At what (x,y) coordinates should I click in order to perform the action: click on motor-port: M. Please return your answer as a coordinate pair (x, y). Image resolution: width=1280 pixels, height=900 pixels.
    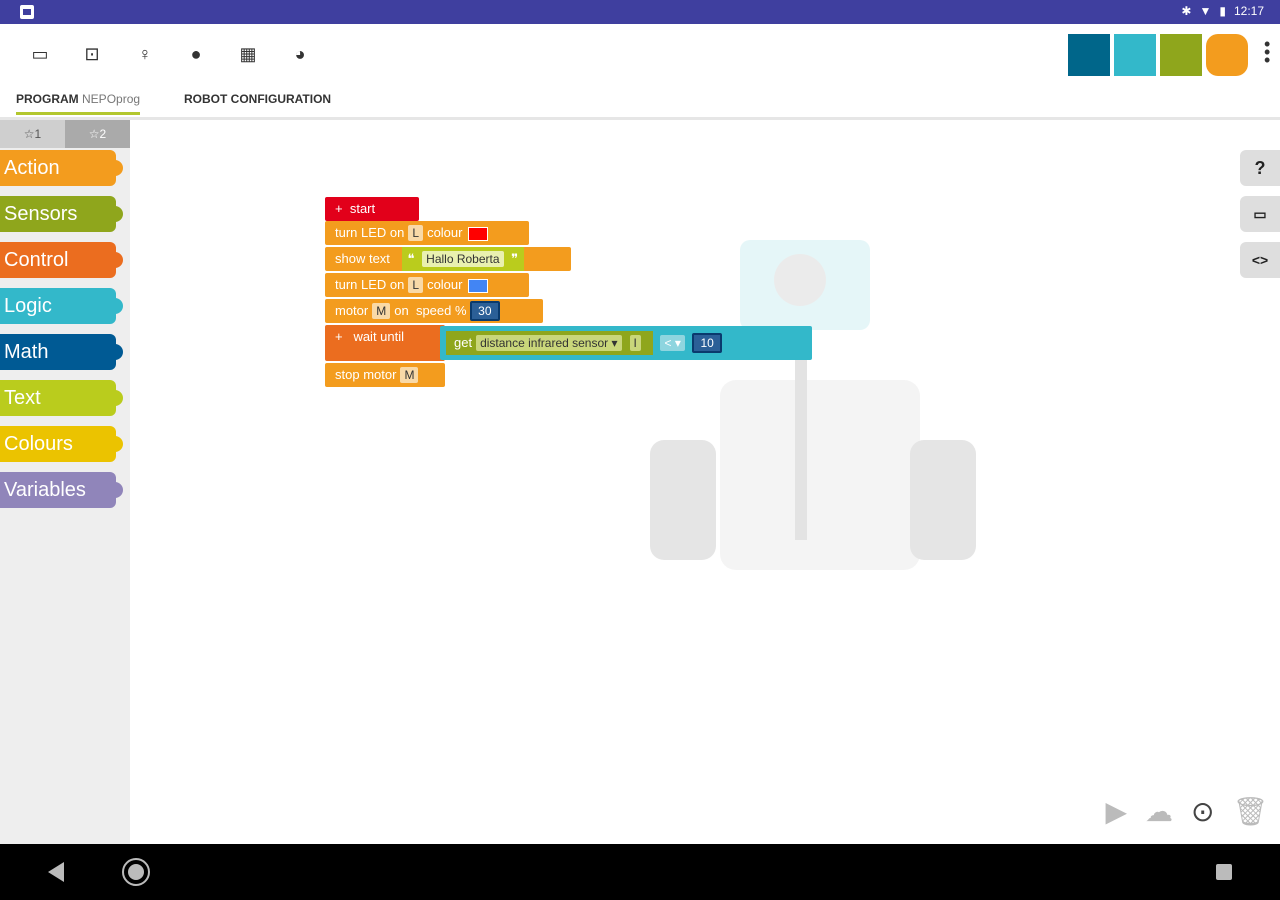
    Looking at the image, I should click on (381, 311).